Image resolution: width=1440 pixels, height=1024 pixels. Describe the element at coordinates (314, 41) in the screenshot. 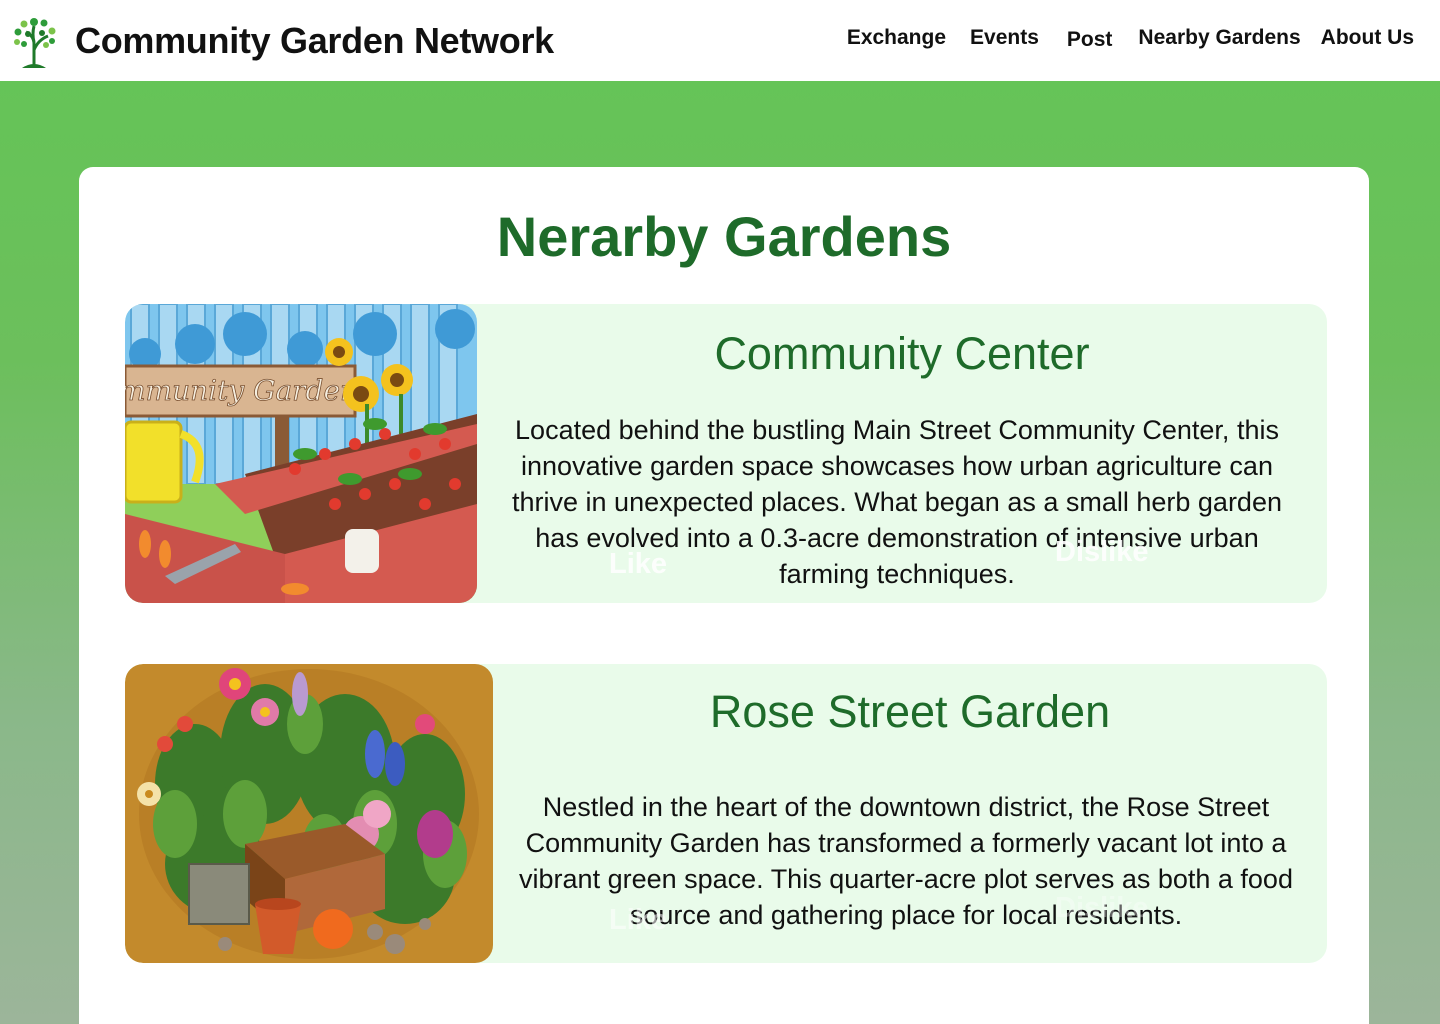

I see `site-title: Community Garden Network` at that location.